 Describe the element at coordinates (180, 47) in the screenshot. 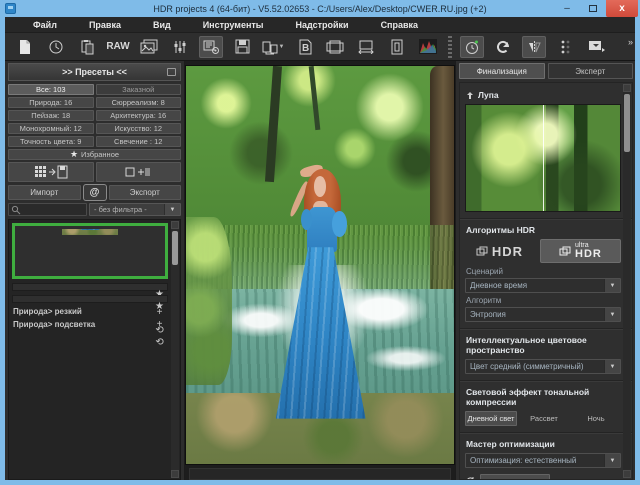

I see `sliders-button` at that location.